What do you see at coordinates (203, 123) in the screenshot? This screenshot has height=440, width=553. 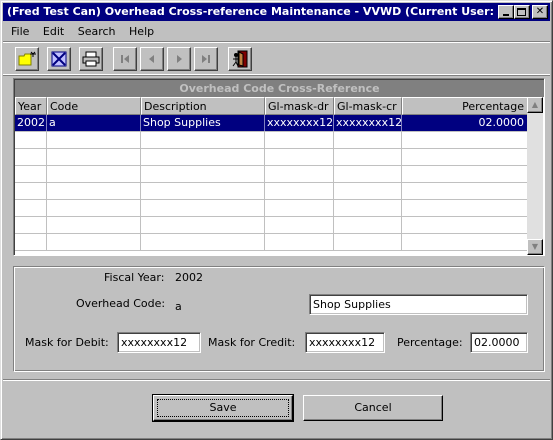 I see `cell-description: Shop Supplies` at bounding box center [203, 123].